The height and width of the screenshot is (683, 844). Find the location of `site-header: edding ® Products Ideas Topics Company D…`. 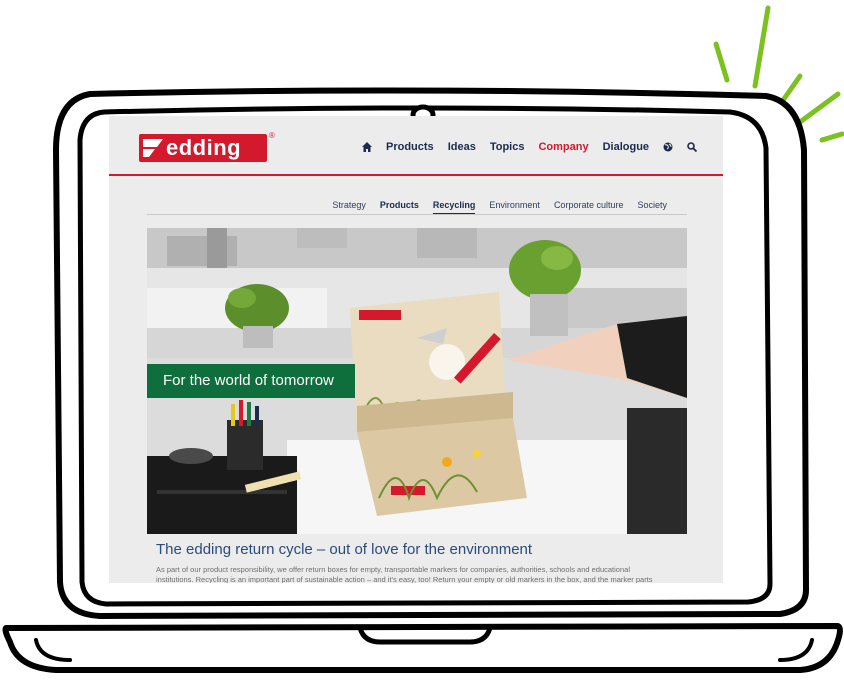

site-header: edding ® Products Ideas Topics Company D… is located at coordinates (416, 145).